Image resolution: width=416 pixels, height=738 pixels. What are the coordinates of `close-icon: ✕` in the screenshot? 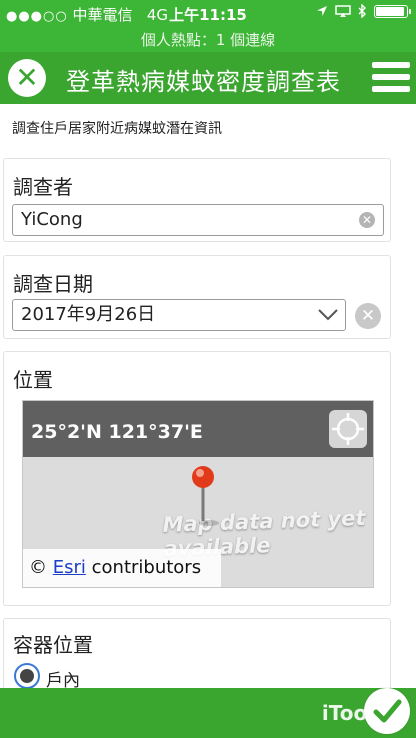 It's located at (27, 77).